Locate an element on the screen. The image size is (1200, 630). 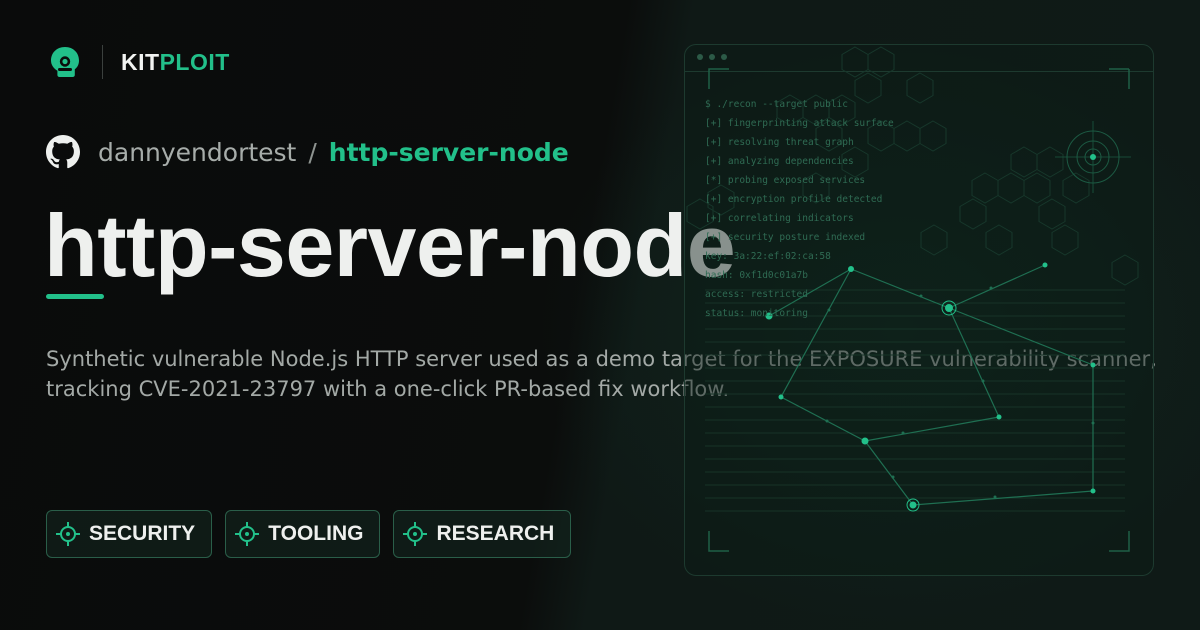
terminal-line: key: 3a:22:ef:02:ca:58 is located at coordinates (768, 256).